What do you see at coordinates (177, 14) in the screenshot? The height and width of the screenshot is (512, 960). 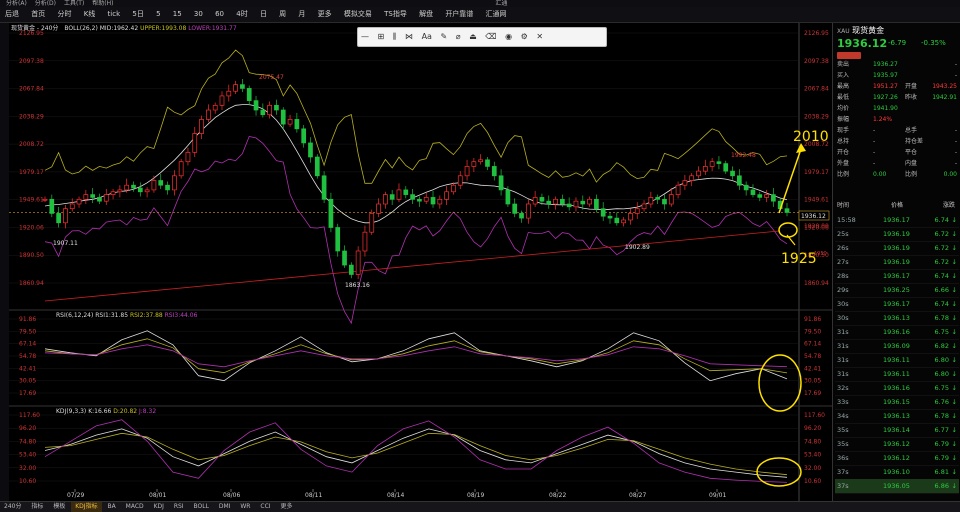 I see `period-15: 15` at bounding box center [177, 14].